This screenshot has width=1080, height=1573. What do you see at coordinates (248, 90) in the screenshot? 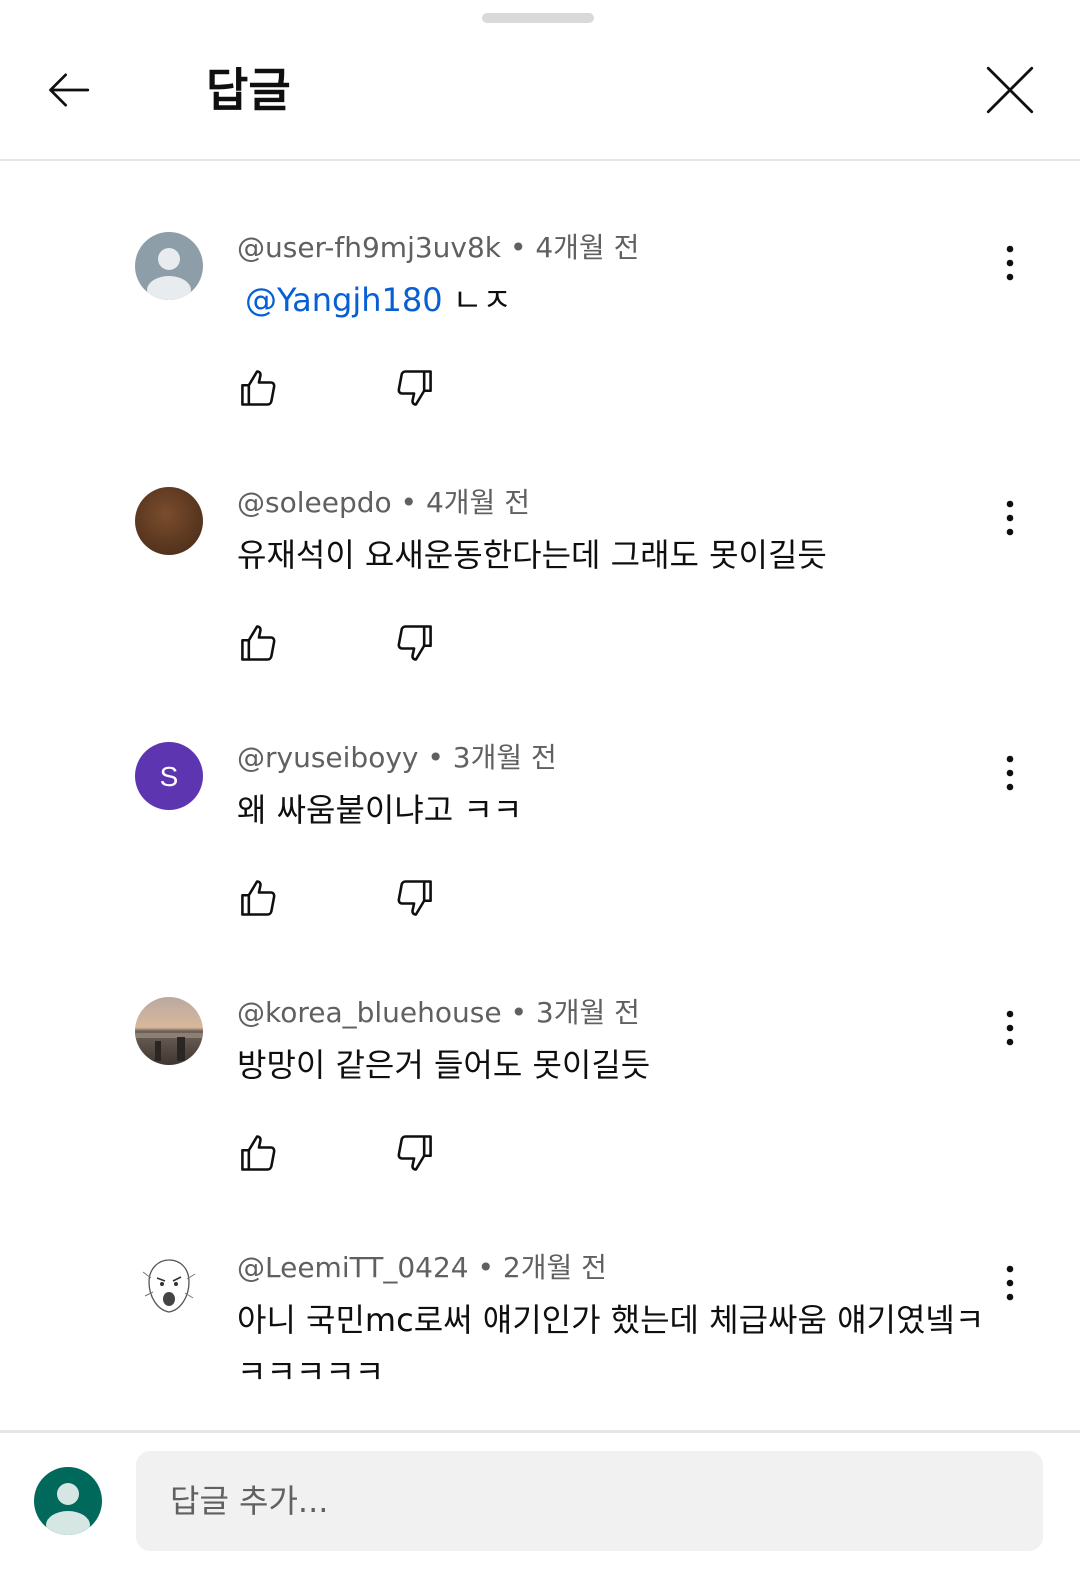
I see `page-title: 답글` at bounding box center [248, 90].